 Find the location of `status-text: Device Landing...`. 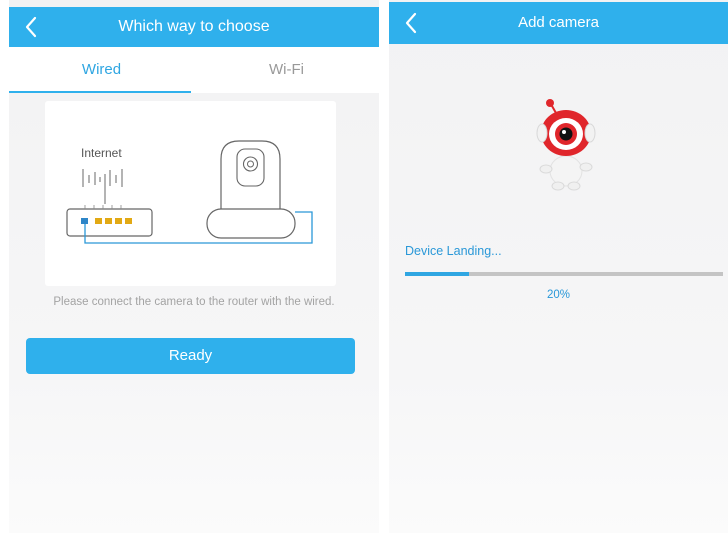

status-text: Device Landing... is located at coordinates (453, 251).